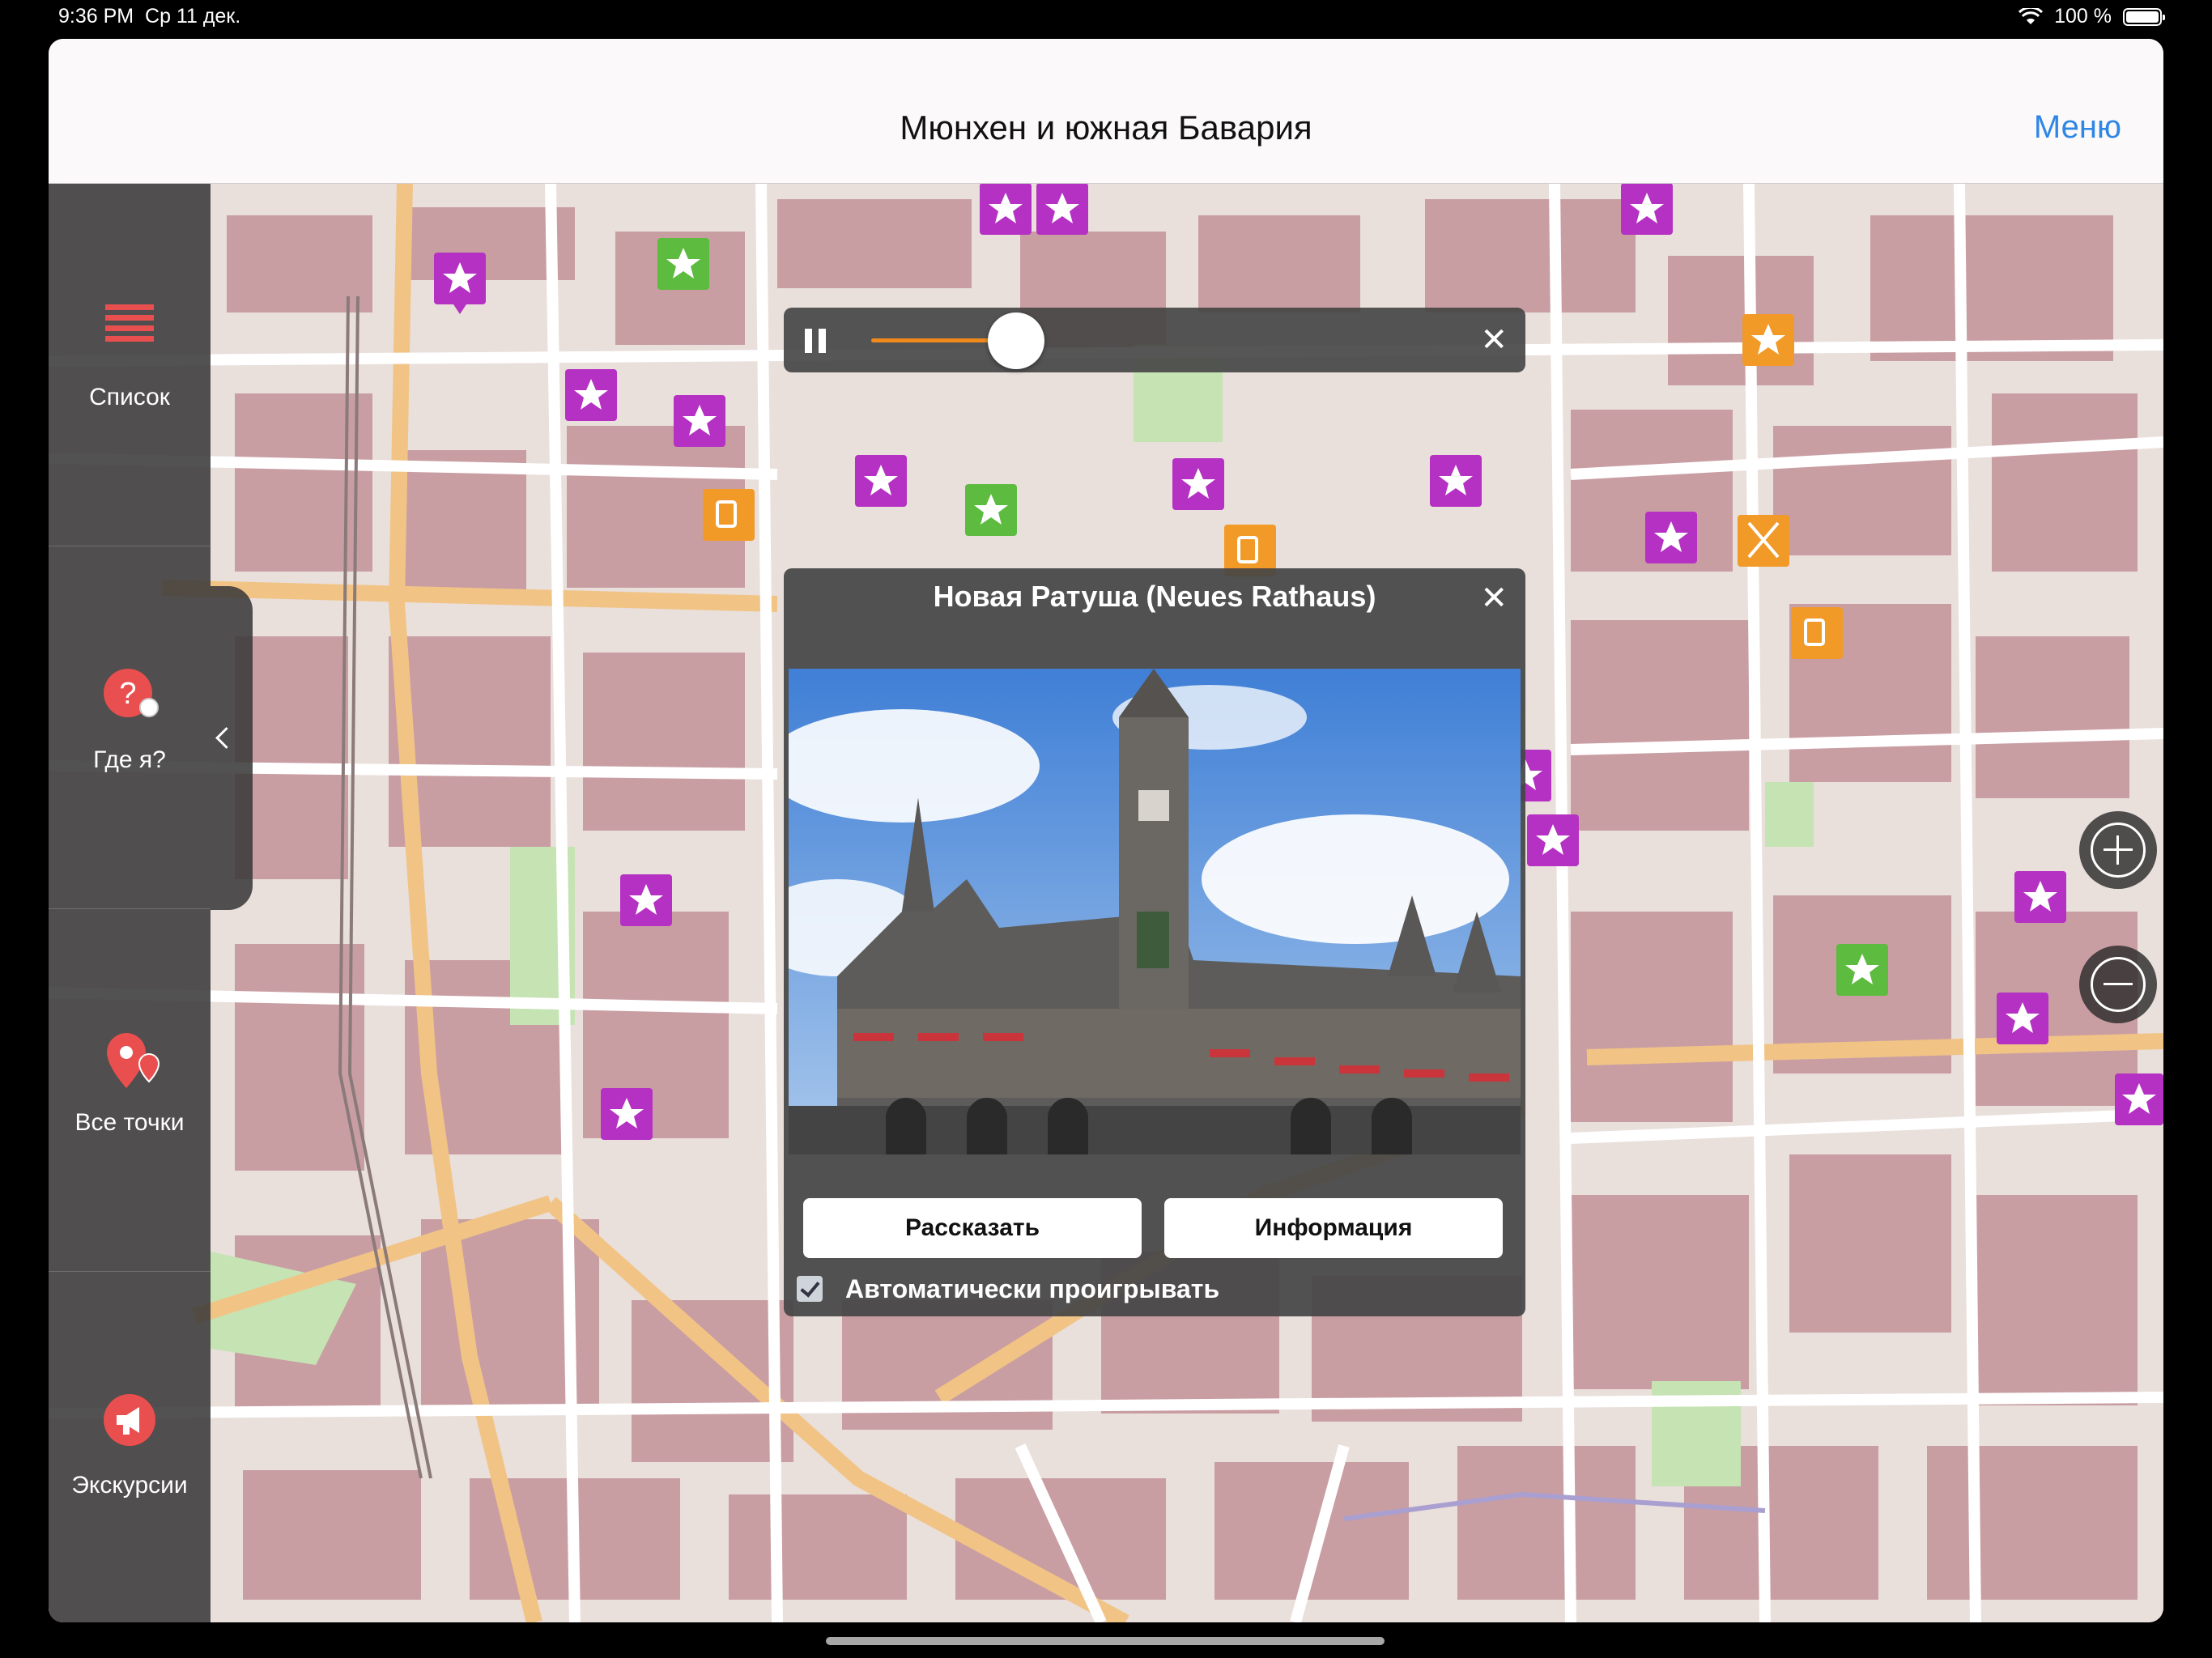 The height and width of the screenshot is (1658, 2212). Describe the element at coordinates (226, 738) in the screenshot. I see `chevron-left-icon` at that location.